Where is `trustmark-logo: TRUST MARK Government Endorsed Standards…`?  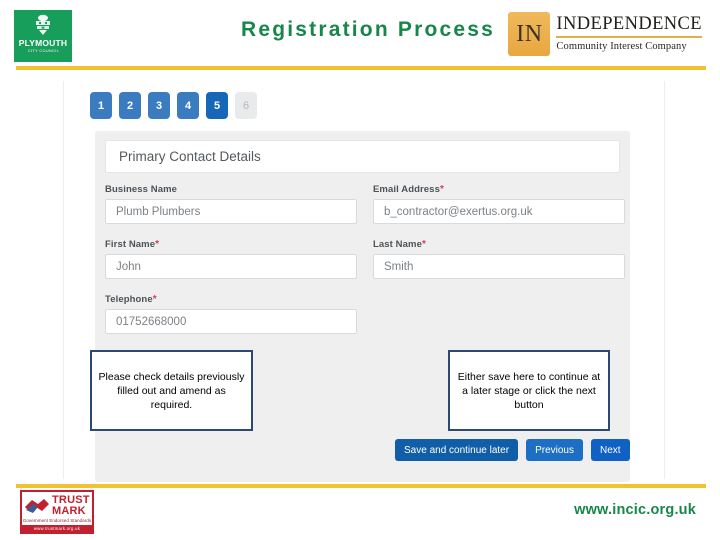
trustmark-logo: TRUST MARK Government Endorsed Standards… is located at coordinates (57, 512).